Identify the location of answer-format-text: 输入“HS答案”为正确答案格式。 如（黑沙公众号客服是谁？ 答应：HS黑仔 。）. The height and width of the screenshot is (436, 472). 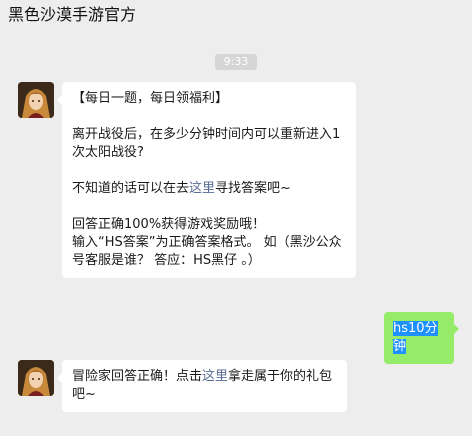
(207, 251).